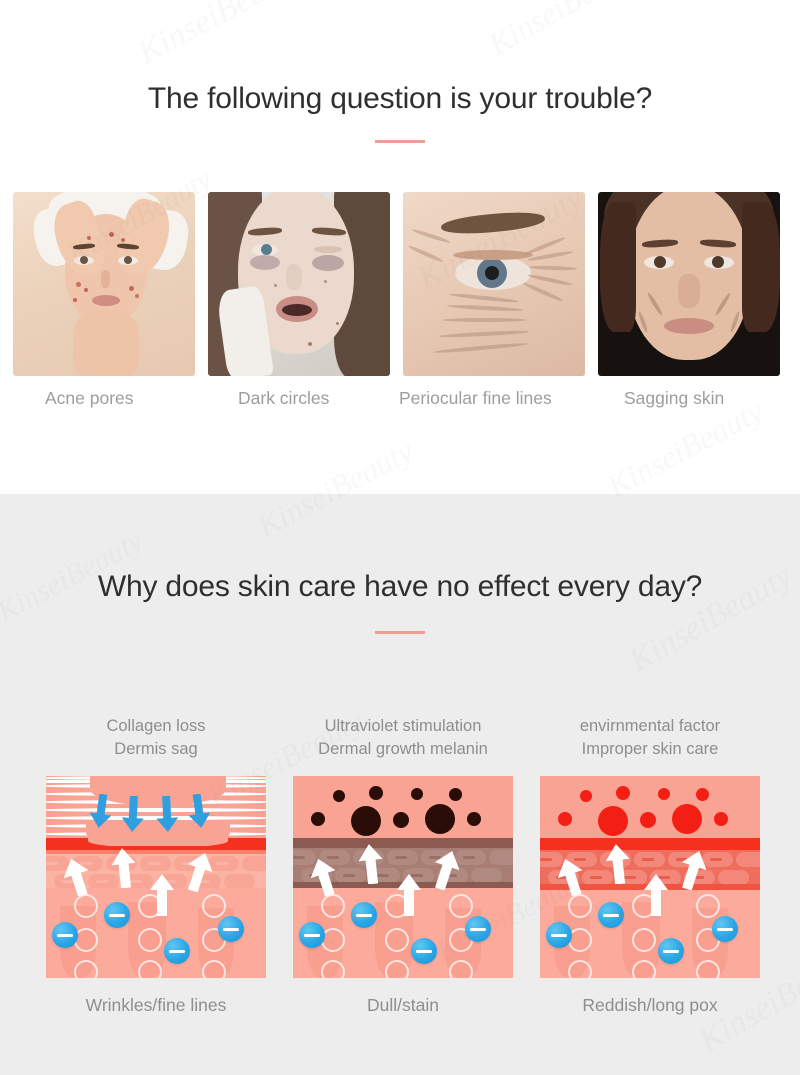 This screenshot has width=800, height=1075. Describe the element at coordinates (400, 98) in the screenshot. I see `page-title: The following question is your trouble?` at that location.